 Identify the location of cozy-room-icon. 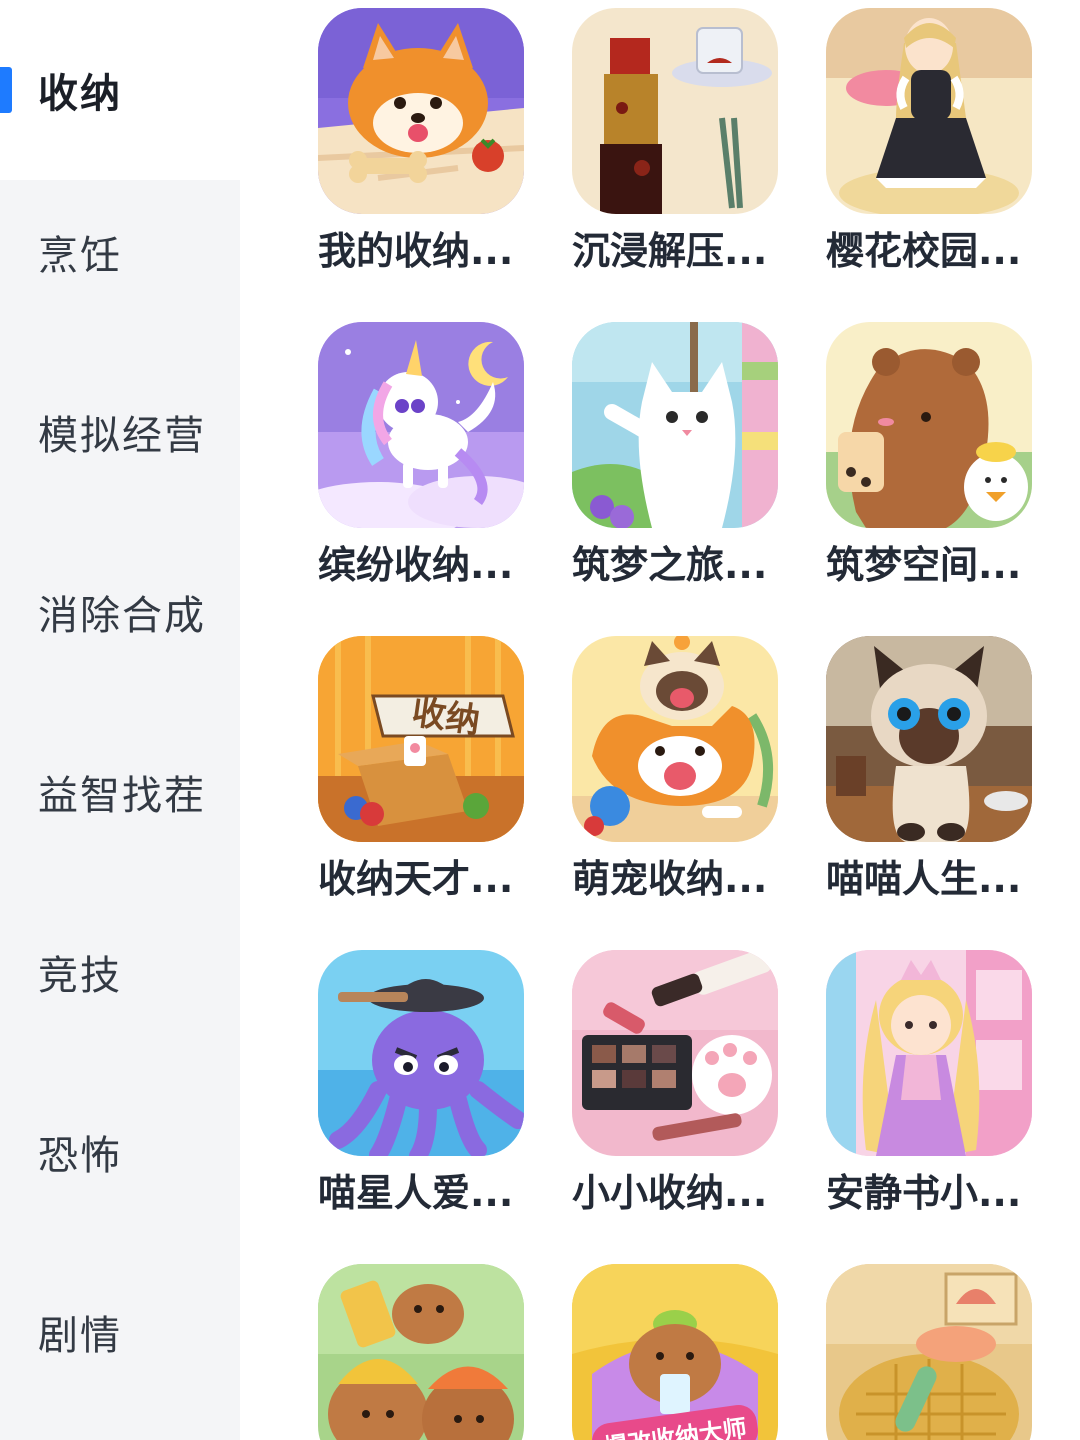
(929, 1352).